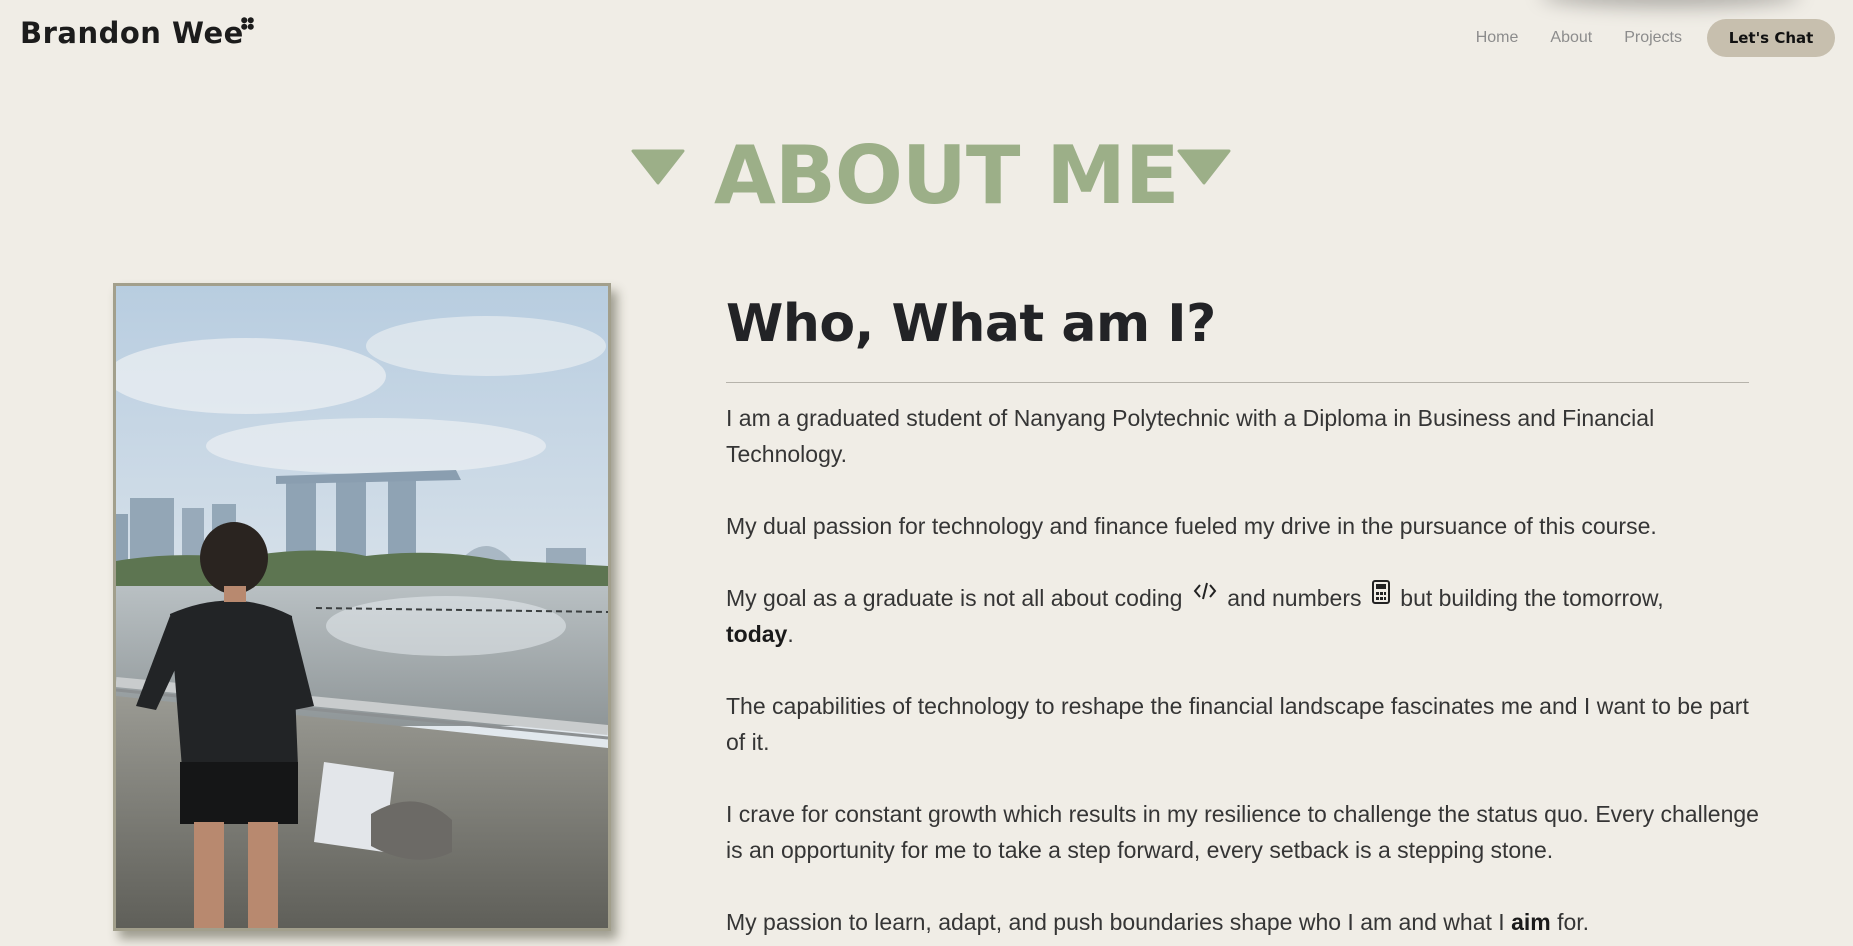  Describe the element at coordinates (1237, 382) in the screenshot. I see `divider` at that location.